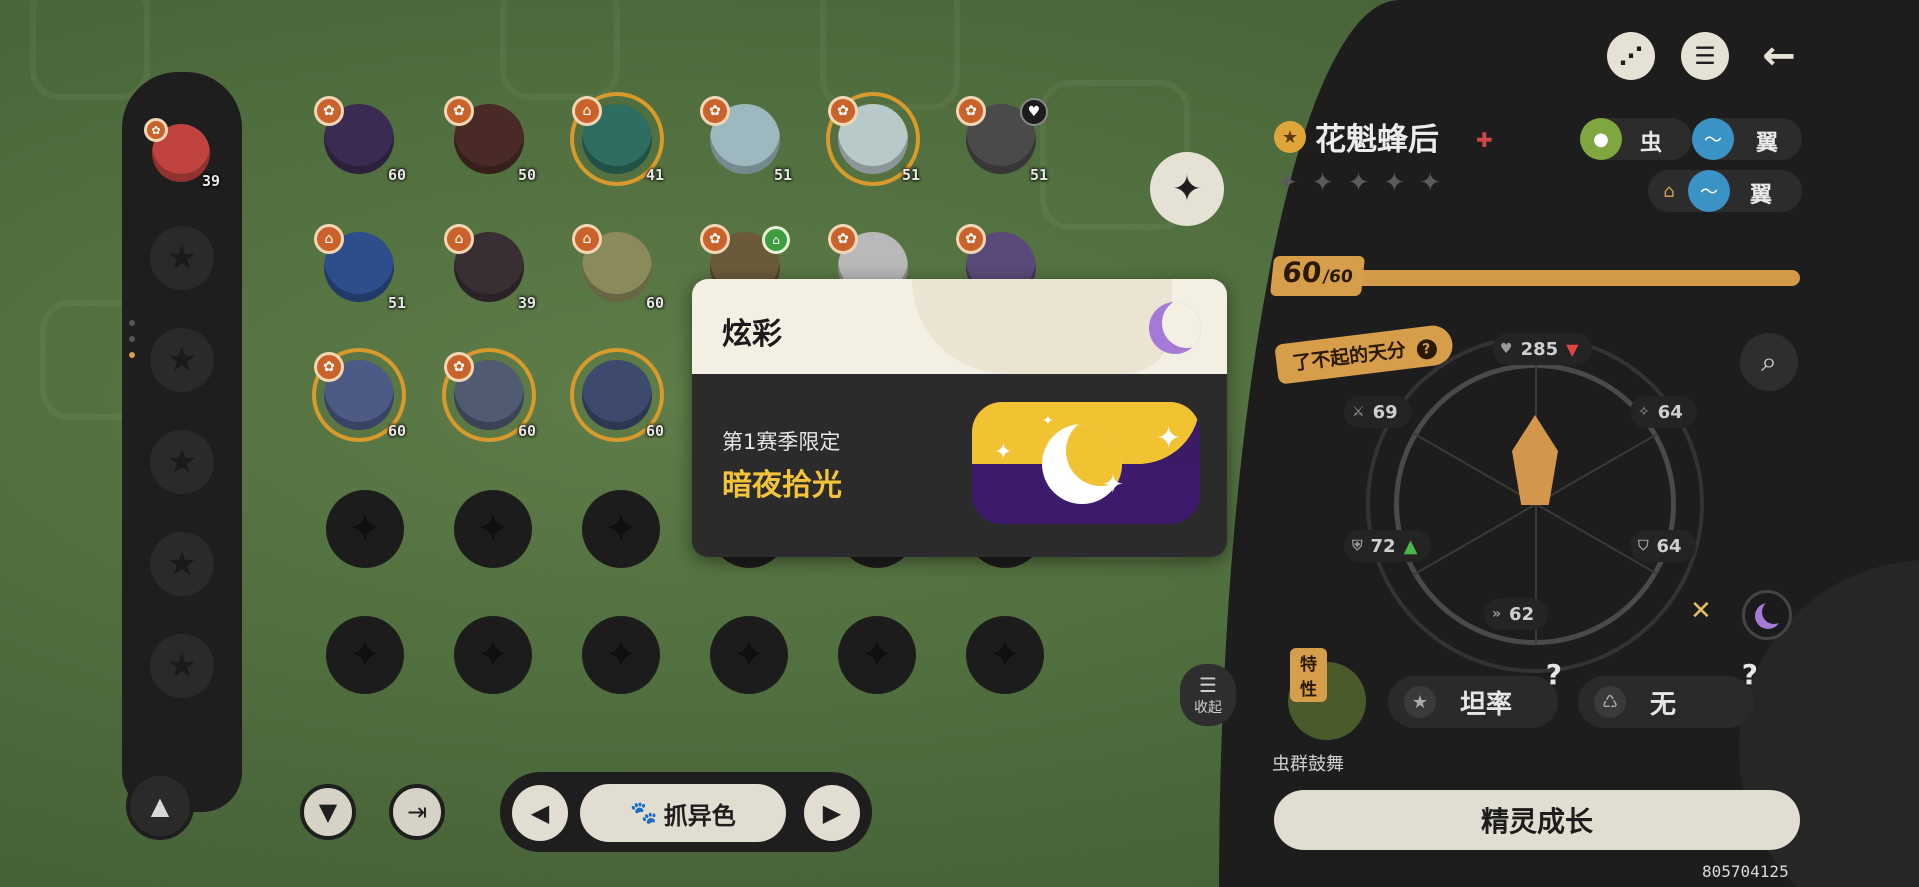 This screenshot has height=887, width=1919. I want to click on star-icon: ★, so click(1420, 702).